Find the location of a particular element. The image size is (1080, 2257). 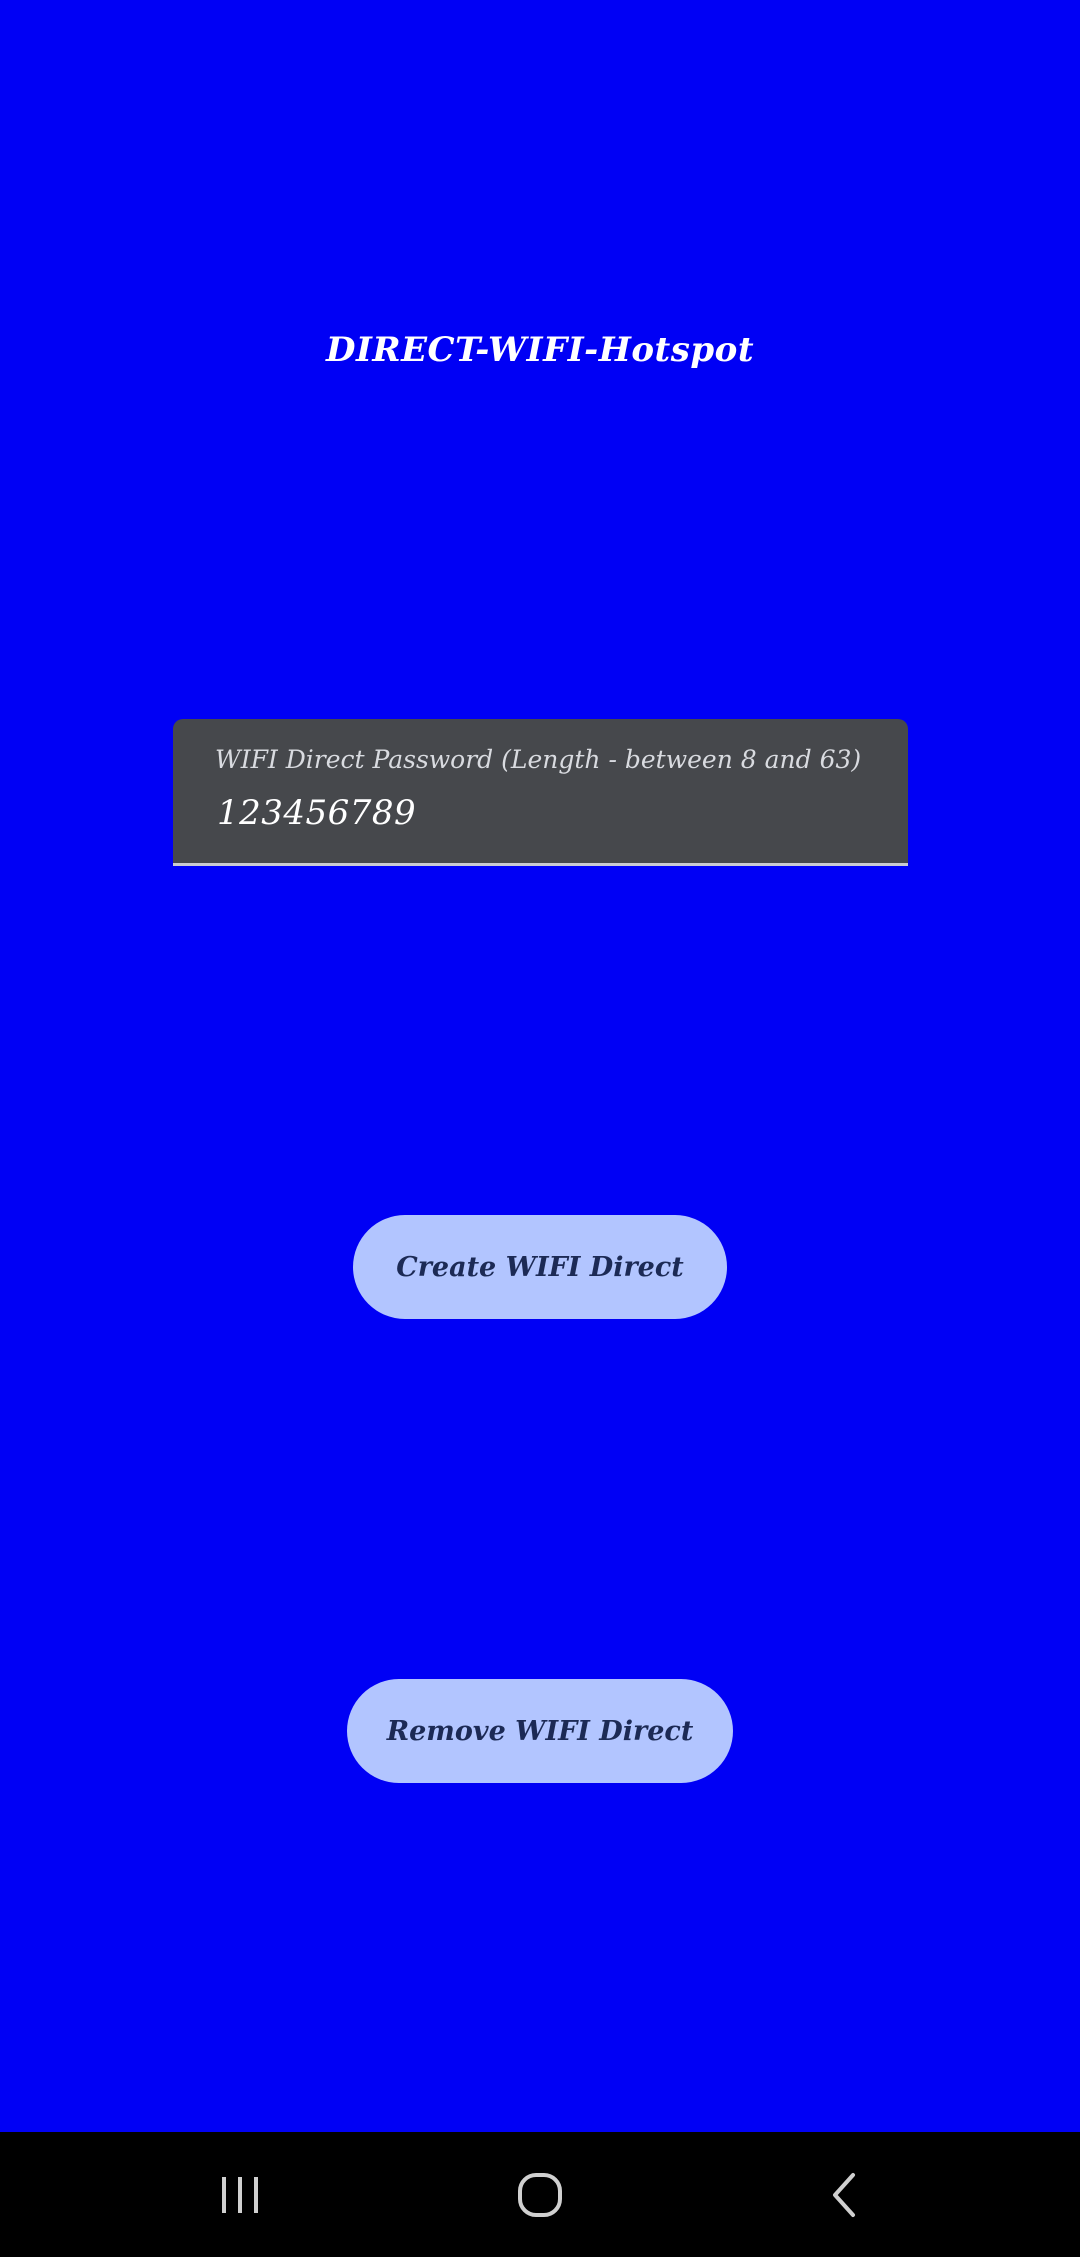

create-wifi-direct-button: Create WIFI Direct is located at coordinates (540, 1267).